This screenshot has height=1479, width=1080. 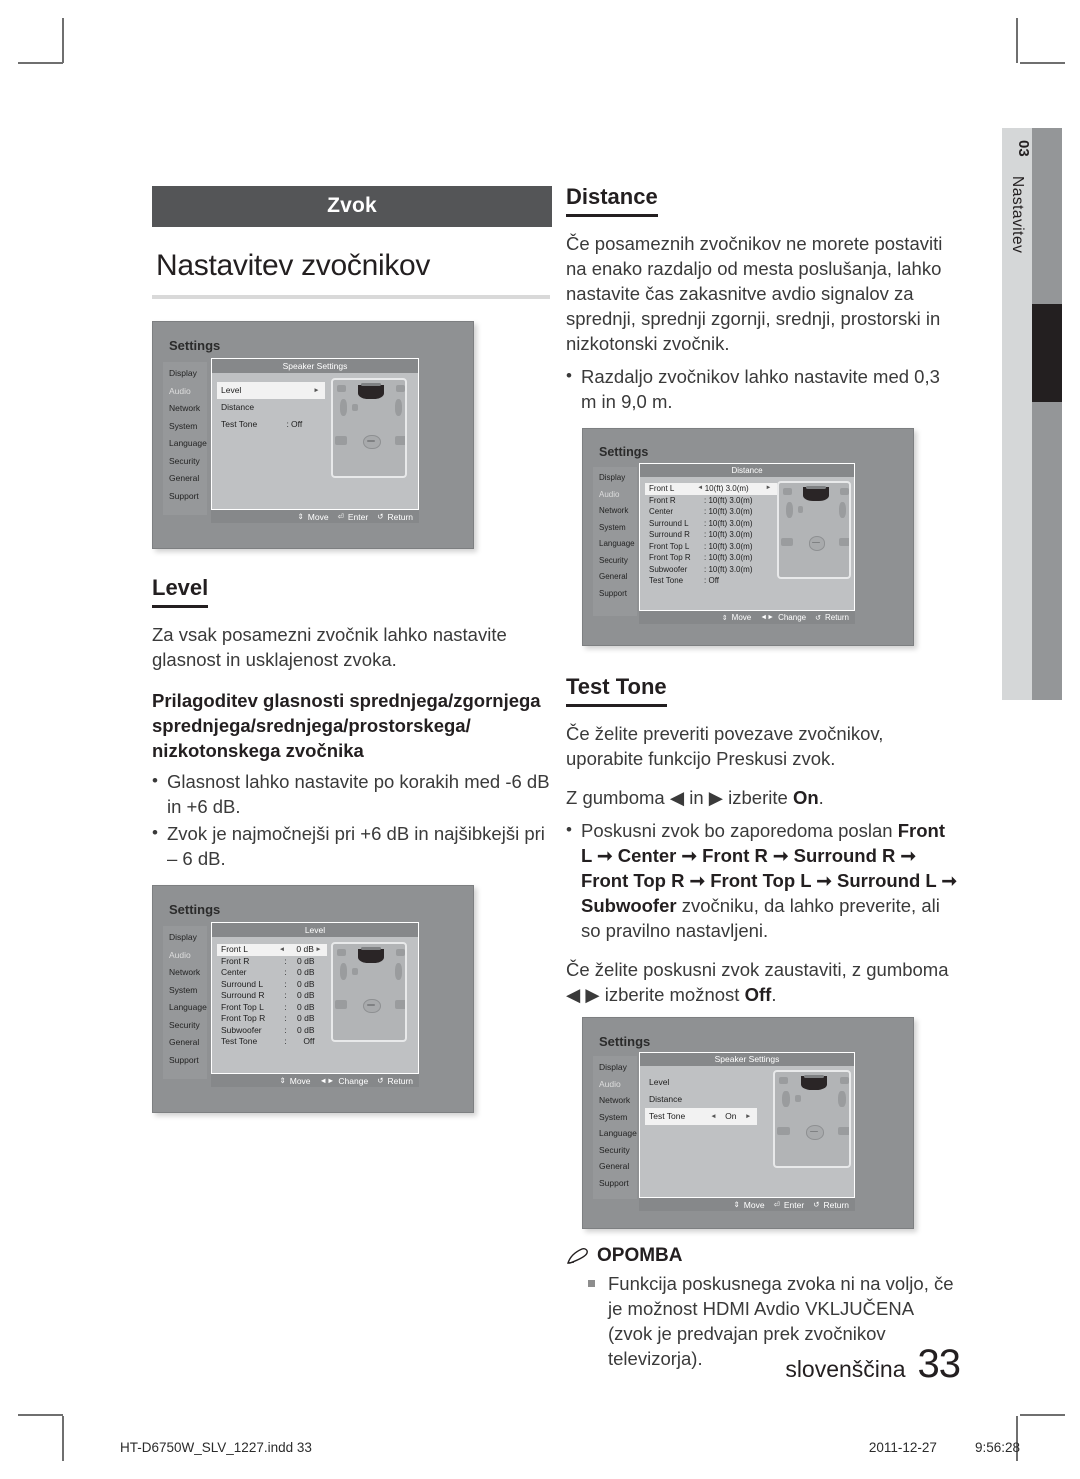 What do you see at coordinates (272, 996) in the screenshot?
I see `tv-row: Surround R : 0 dB` at bounding box center [272, 996].